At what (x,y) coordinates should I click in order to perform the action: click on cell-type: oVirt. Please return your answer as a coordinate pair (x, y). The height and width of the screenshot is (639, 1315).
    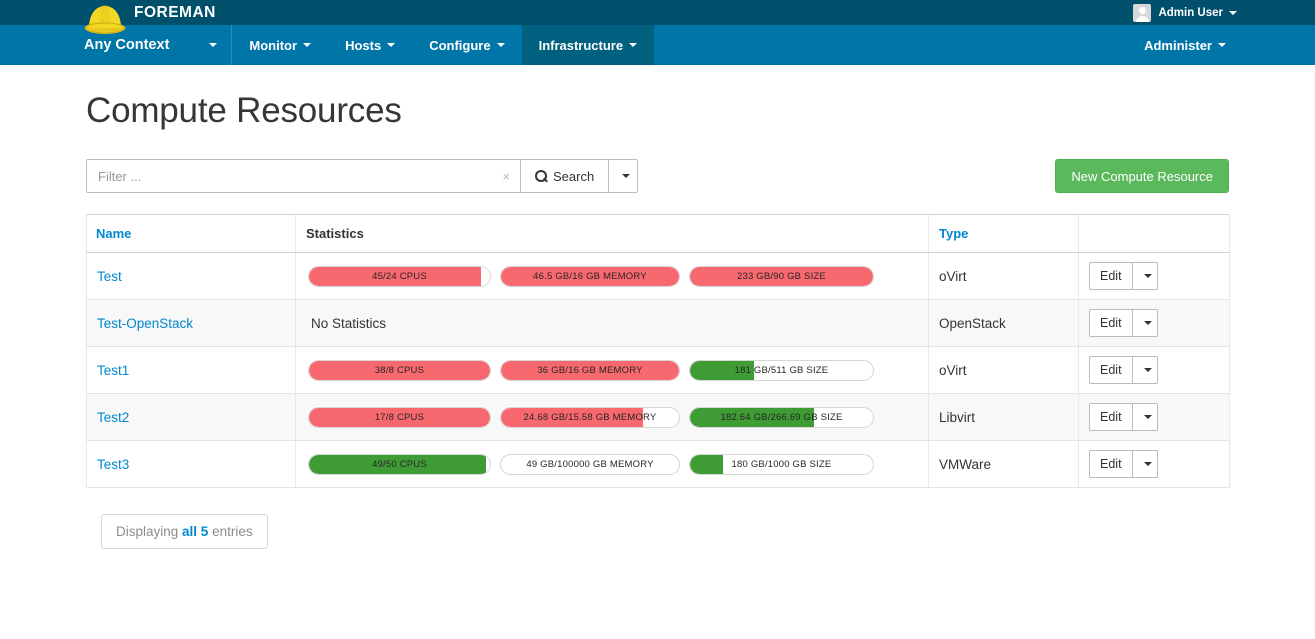
    Looking at the image, I should click on (1003, 370).